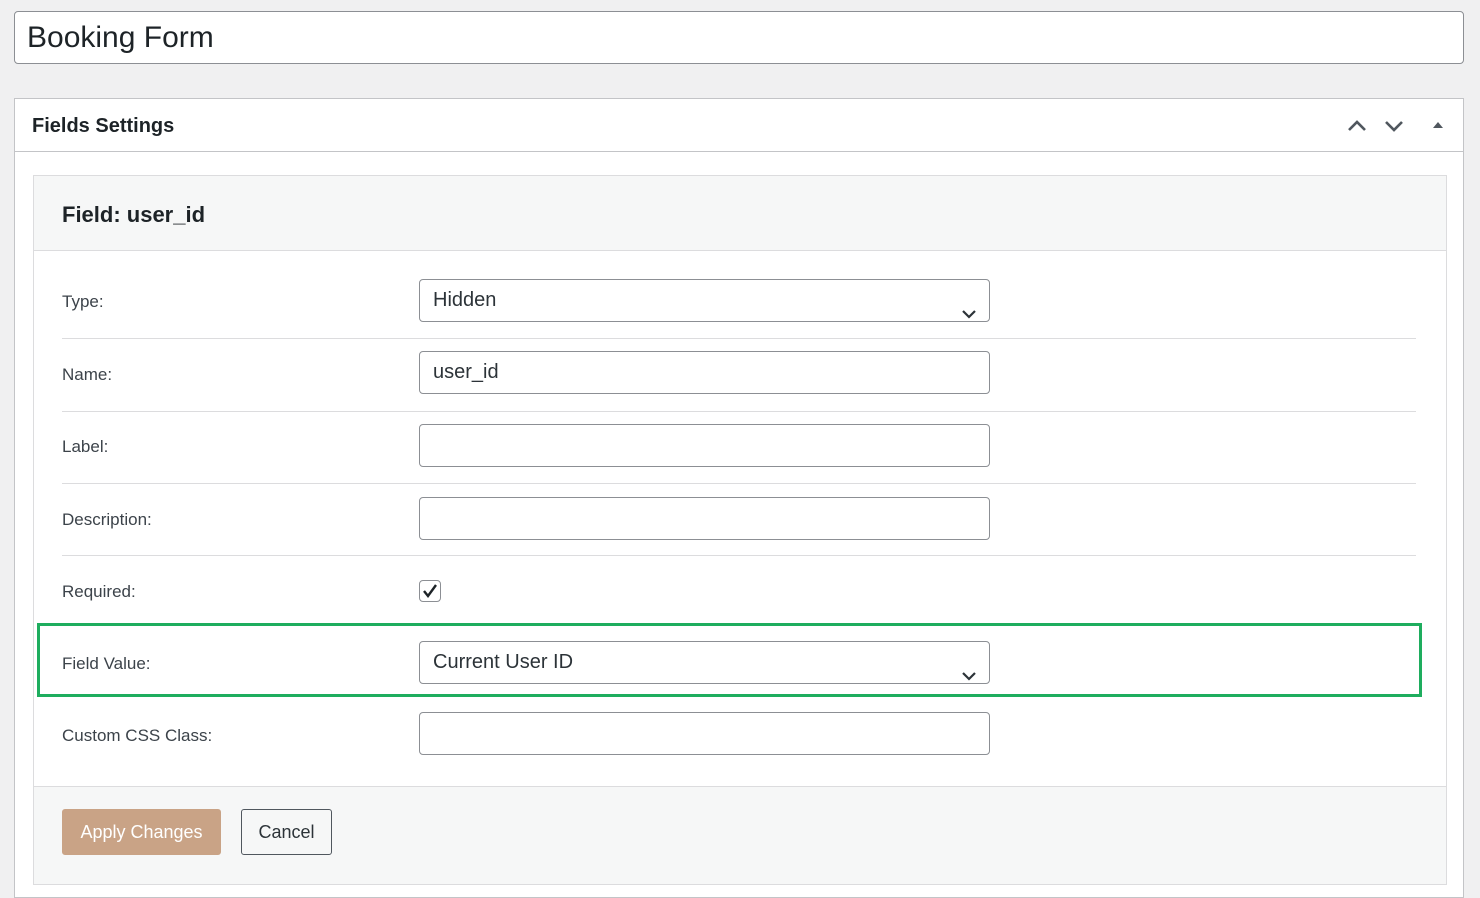 This screenshot has width=1480, height=898. What do you see at coordinates (503, 662) in the screenshot?
I see `field-value-select-value: Current User ID` at bounding box center [503, 662].